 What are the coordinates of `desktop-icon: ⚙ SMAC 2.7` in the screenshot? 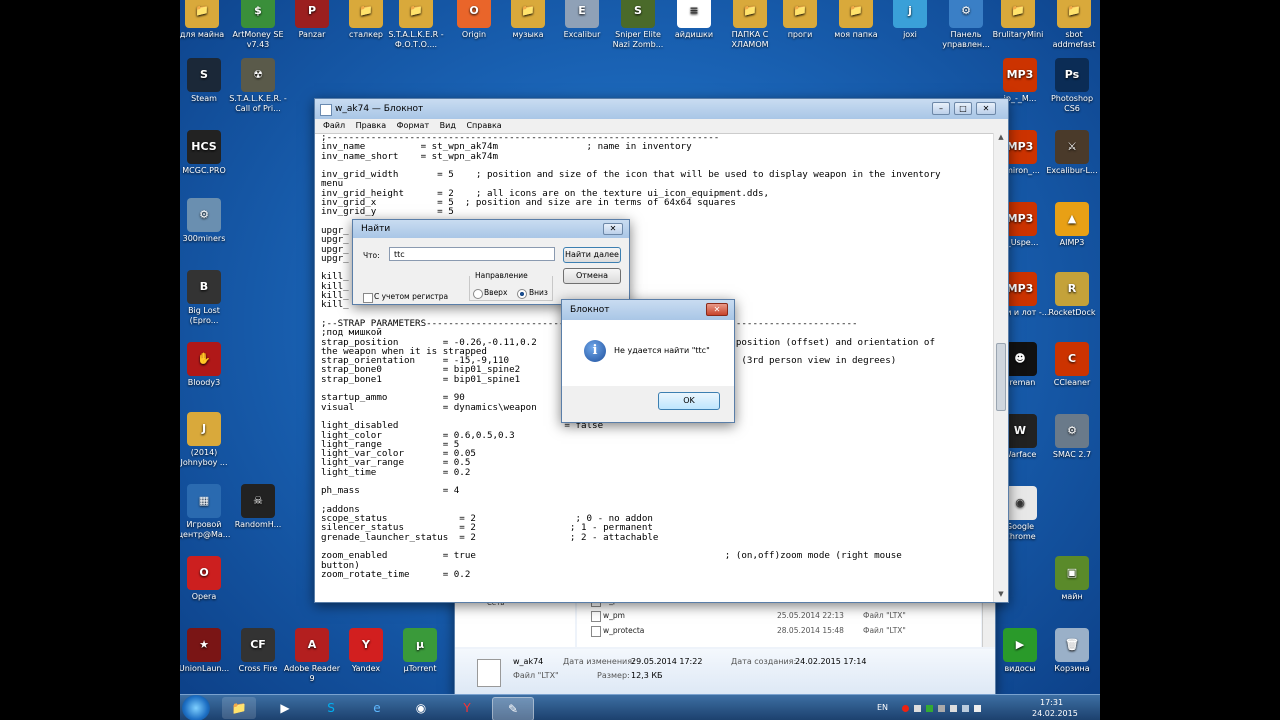 It's located at (1071, 437).